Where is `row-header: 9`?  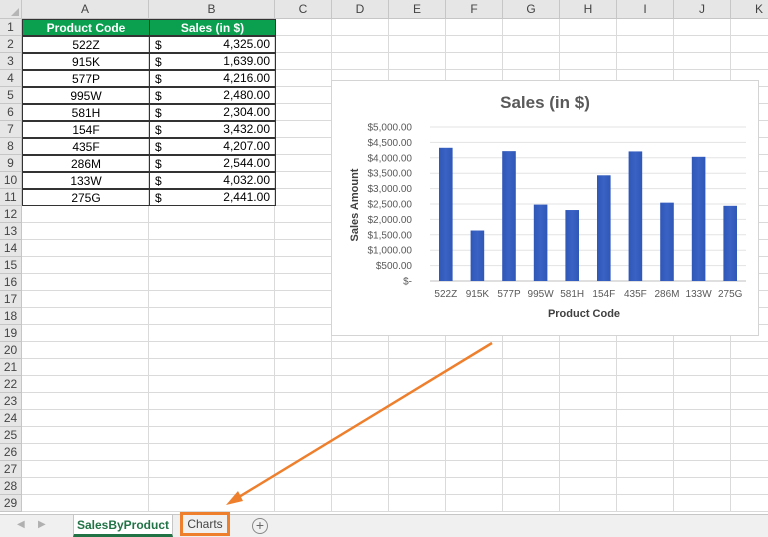
row-header: 9 is located at coordinates (11, 163).